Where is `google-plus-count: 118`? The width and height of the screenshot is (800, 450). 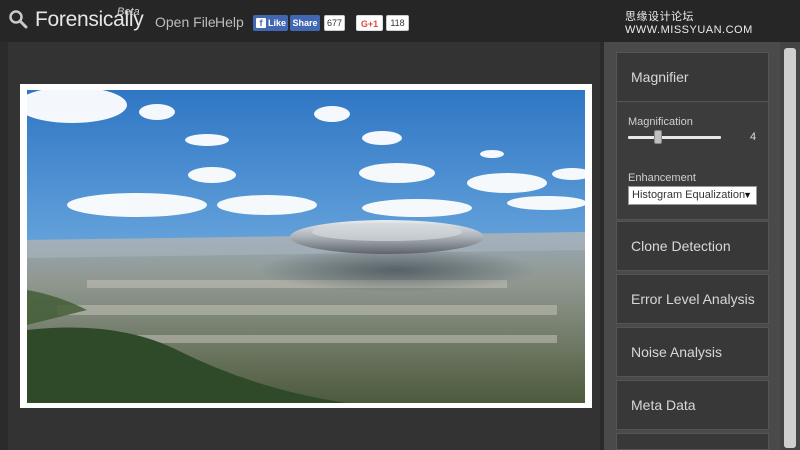 google-plus-count: 118 is located at coordinates (397, 23).